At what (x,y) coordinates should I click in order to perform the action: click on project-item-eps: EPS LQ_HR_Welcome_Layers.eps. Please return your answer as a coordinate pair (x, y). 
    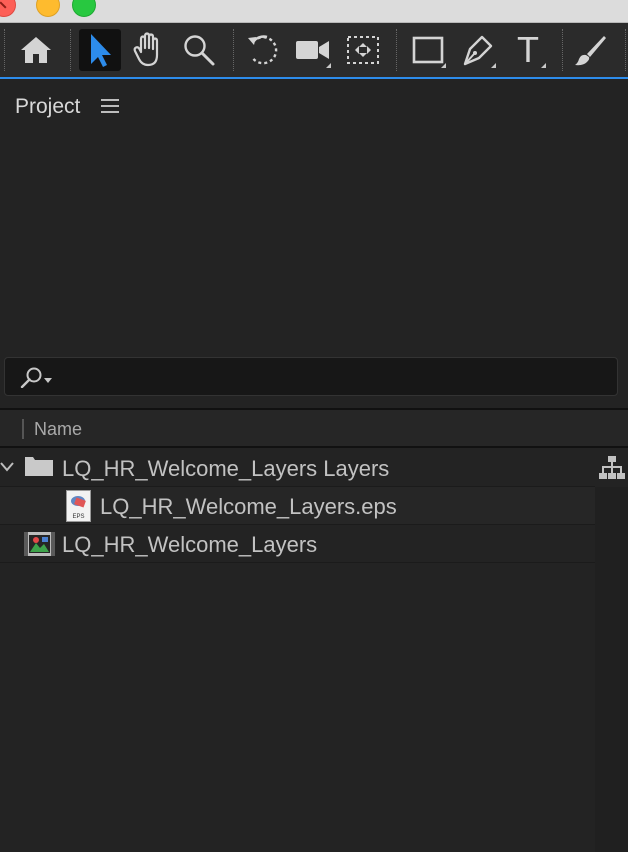
    Looking at the image, I should click on (297, 506).